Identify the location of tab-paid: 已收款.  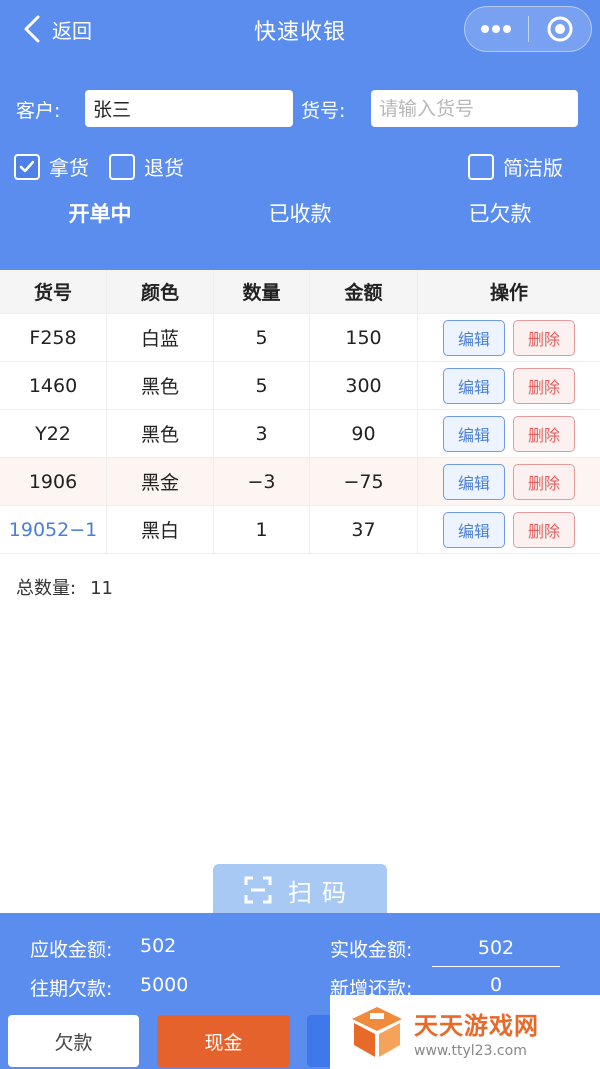
(300, 213).